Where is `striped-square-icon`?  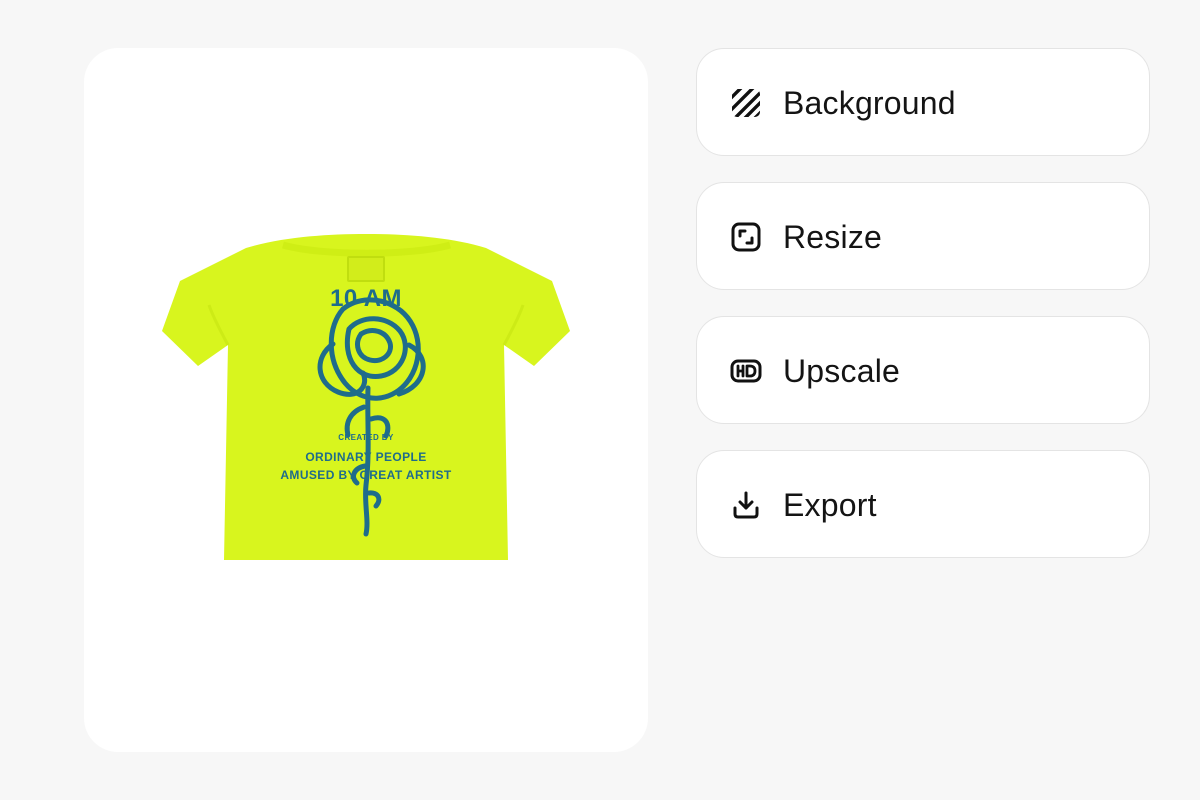 striped-square-icon is located at coordinates (746, 103).